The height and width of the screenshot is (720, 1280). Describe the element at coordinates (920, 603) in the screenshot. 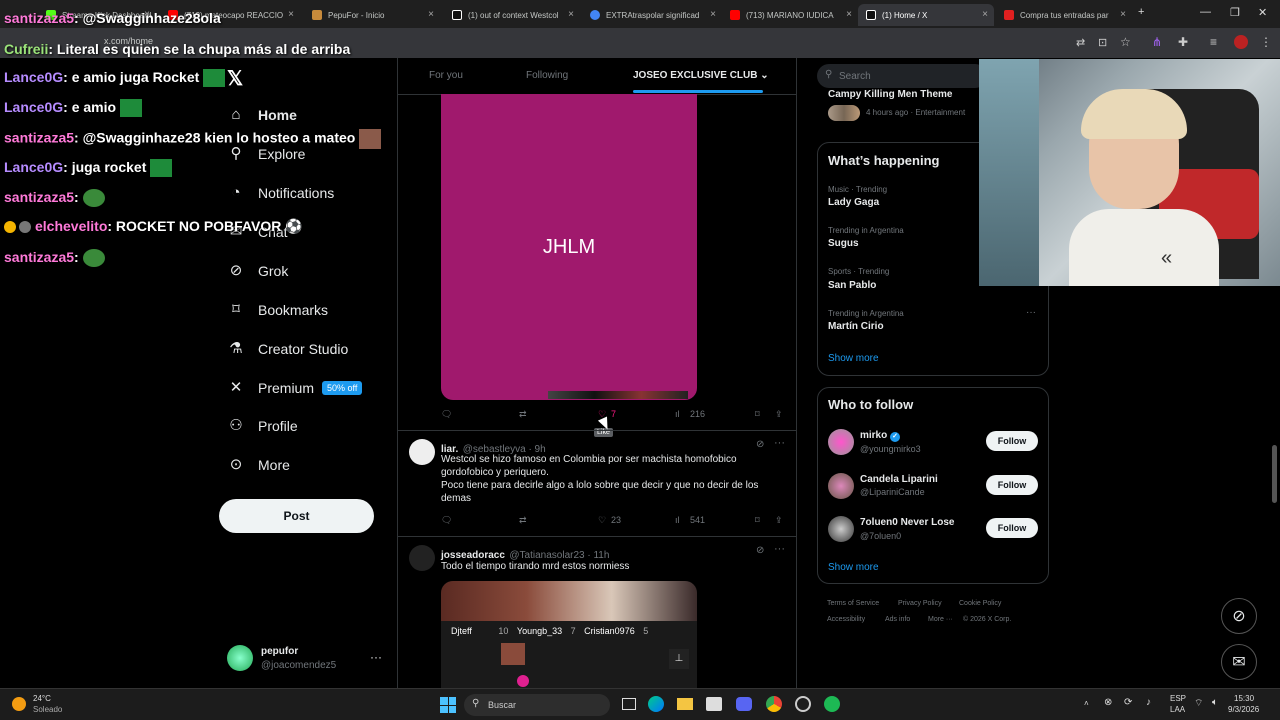

I see `footer-link: Privacy Policy` at that location.